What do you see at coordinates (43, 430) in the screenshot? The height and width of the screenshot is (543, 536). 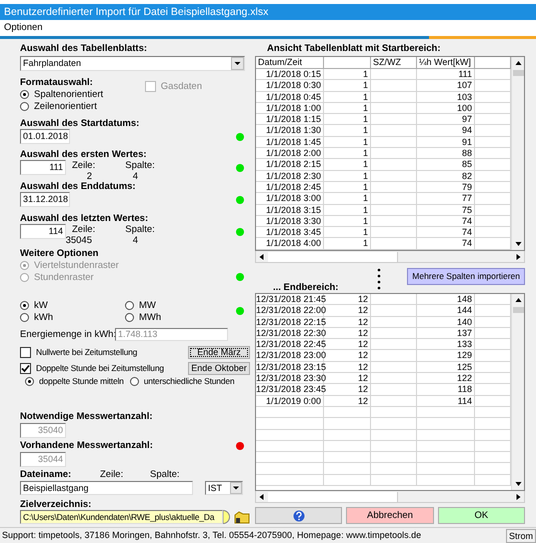 I see `count-field: 35040` at bounding box center [43, 430].